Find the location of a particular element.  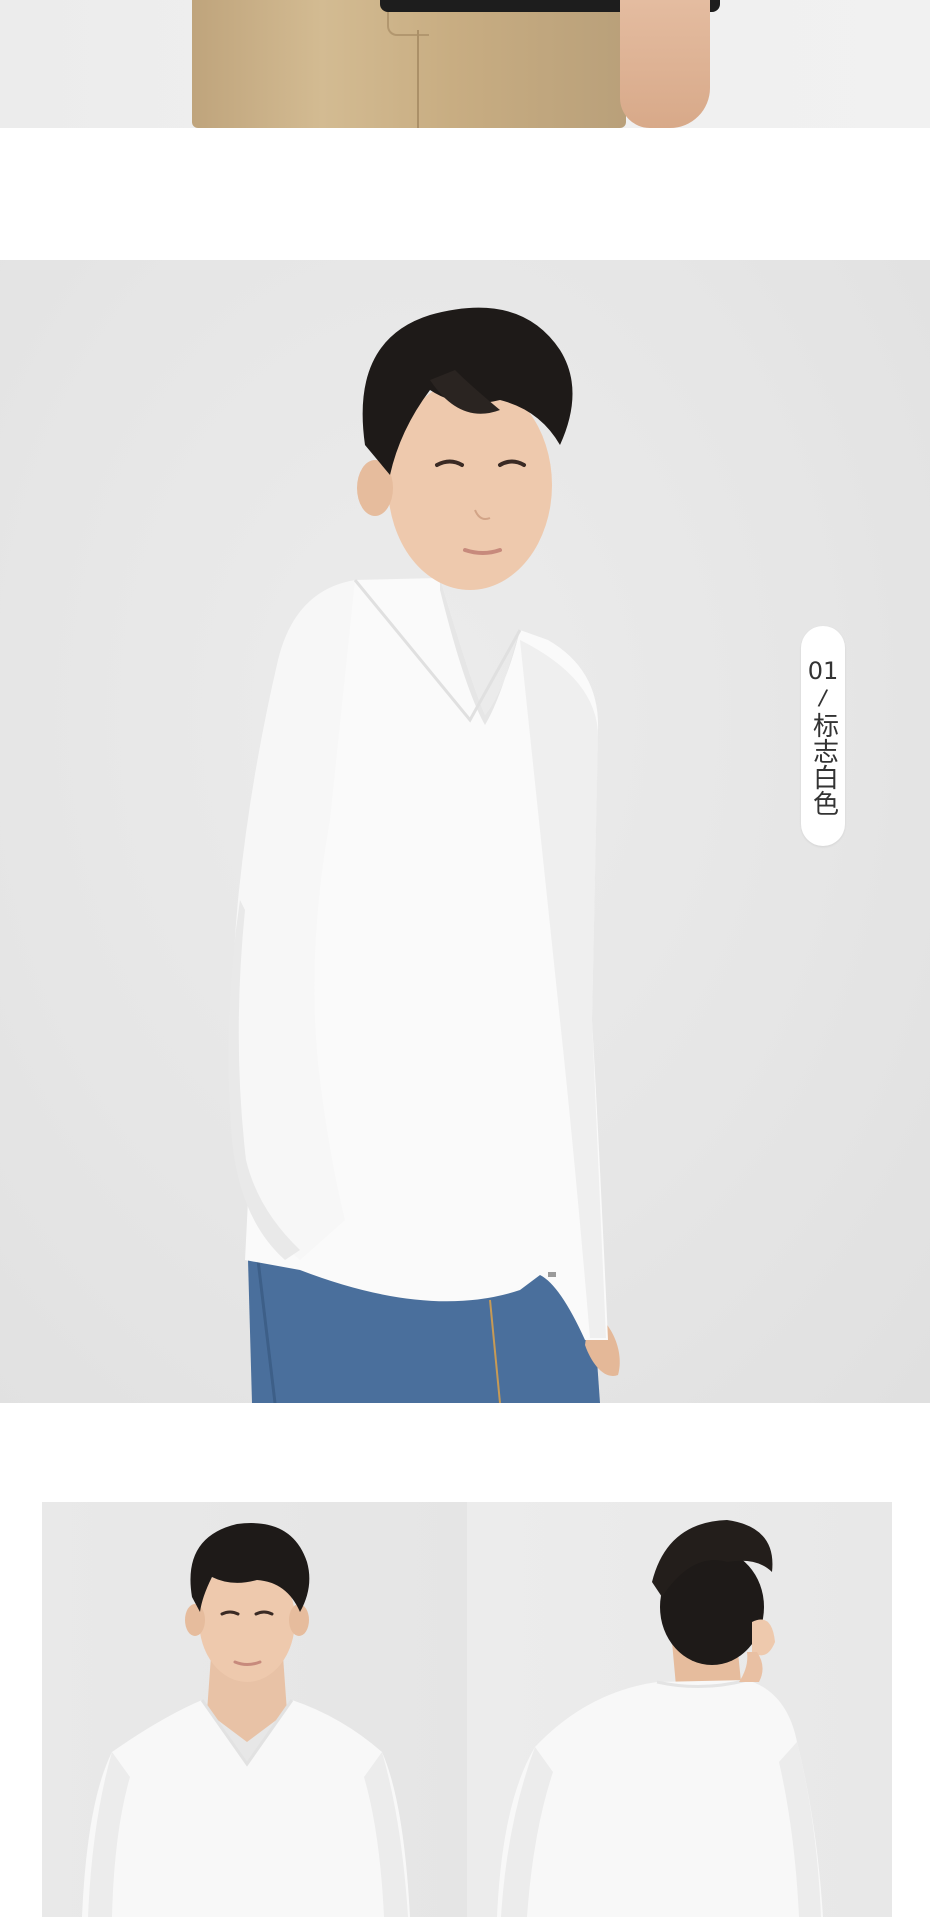

front-view-photo is located at coordinates (254, 1709).